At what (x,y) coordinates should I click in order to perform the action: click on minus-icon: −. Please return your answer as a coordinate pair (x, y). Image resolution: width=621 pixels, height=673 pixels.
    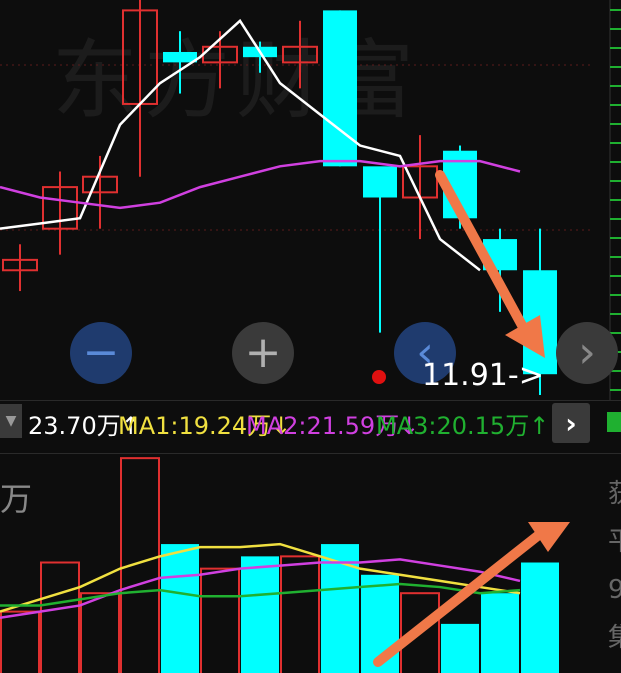
    Looking at the image, I should click on (101, 352).